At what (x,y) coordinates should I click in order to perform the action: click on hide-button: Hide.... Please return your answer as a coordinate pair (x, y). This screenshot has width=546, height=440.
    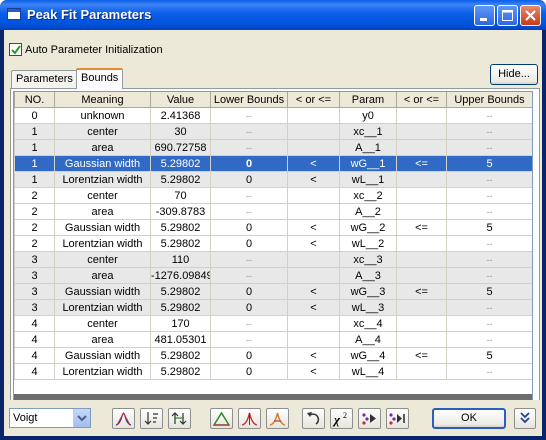
    Looking at the image, I should click on (514, 74).